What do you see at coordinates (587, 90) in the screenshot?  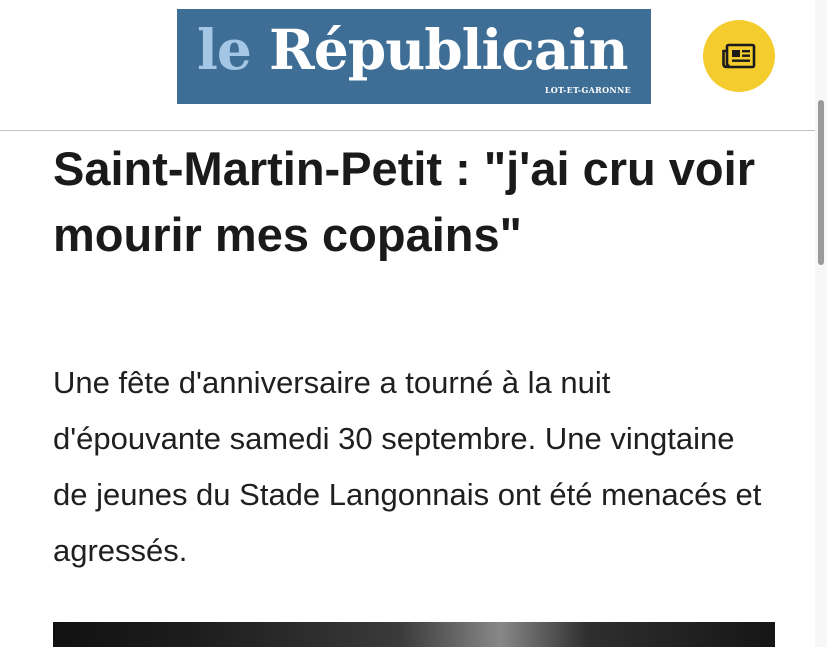 I see `logo-region: LOT-ET-GARONNE` at bounding box center [587, 90].